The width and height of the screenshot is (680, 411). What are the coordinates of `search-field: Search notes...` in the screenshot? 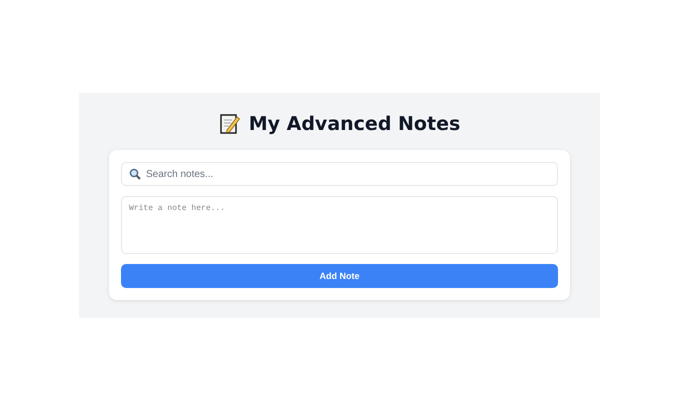 It's located at (339, 174).